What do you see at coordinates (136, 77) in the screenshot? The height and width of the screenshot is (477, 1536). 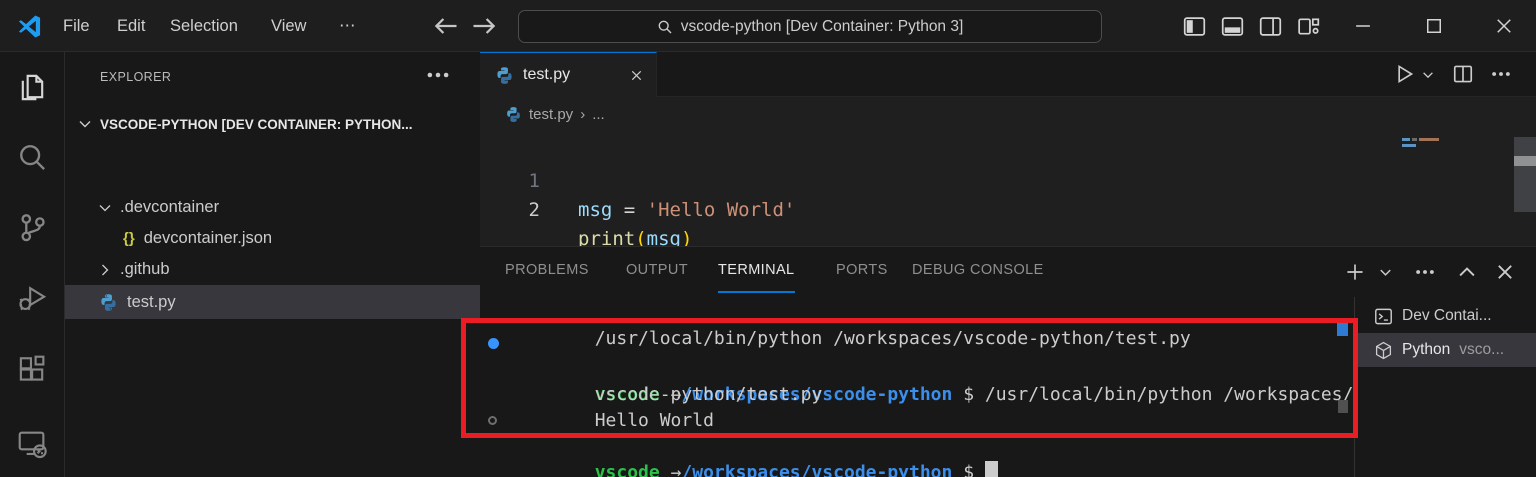 I see `explorer-title: EXPLORER` at bounding box center [136, 77].